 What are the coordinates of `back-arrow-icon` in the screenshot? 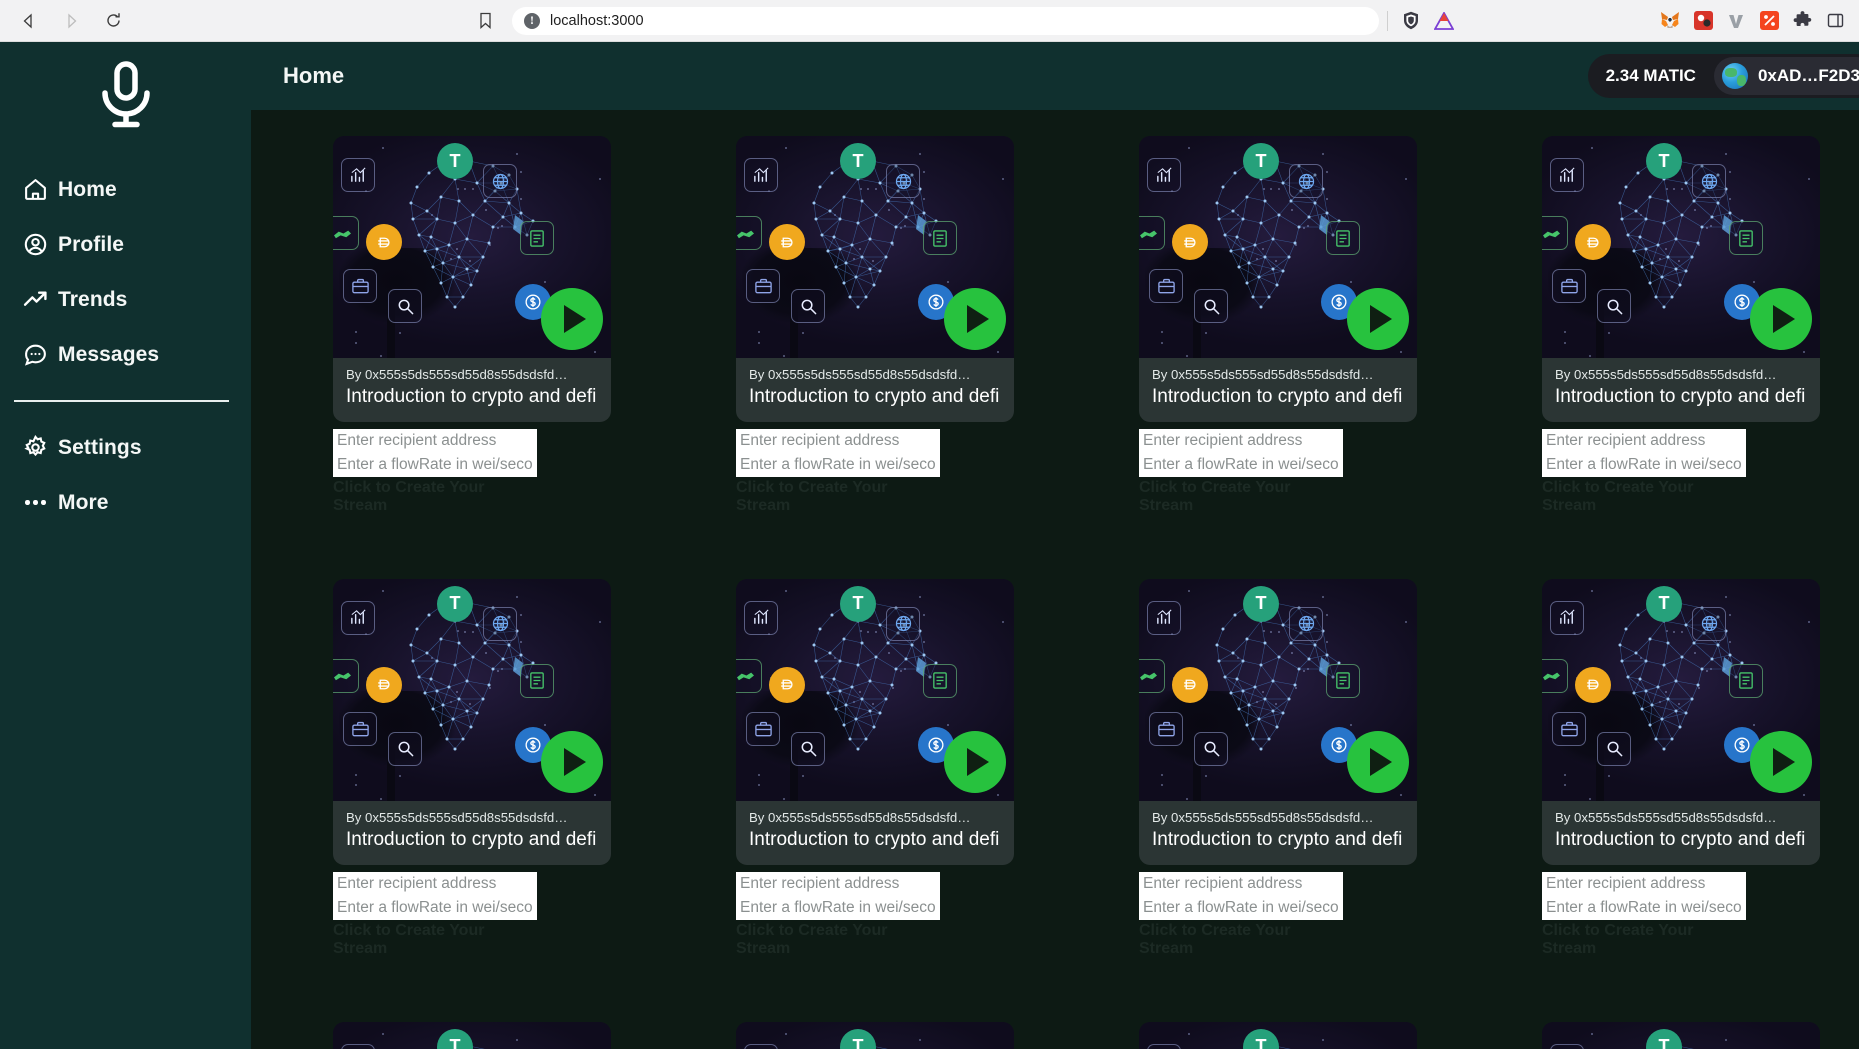 It's located at (29, 21).